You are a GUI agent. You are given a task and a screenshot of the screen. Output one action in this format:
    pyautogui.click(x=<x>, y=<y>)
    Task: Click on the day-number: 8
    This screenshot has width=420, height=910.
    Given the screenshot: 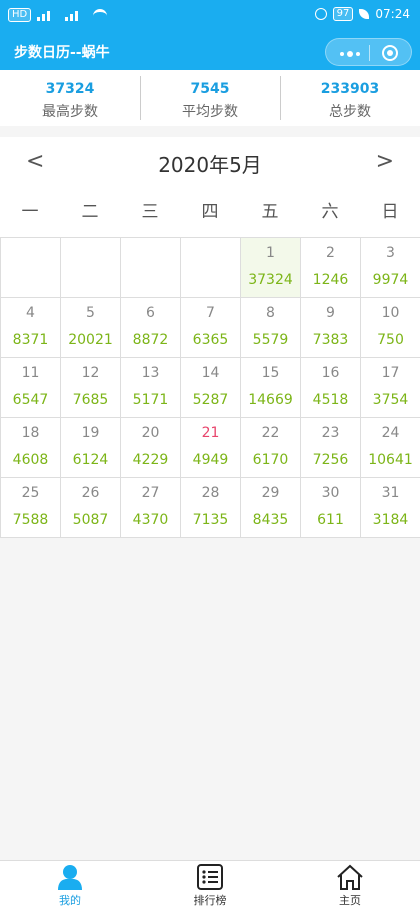 What is the action you would take?
    pyautogui.click(x=270, y=313)
    